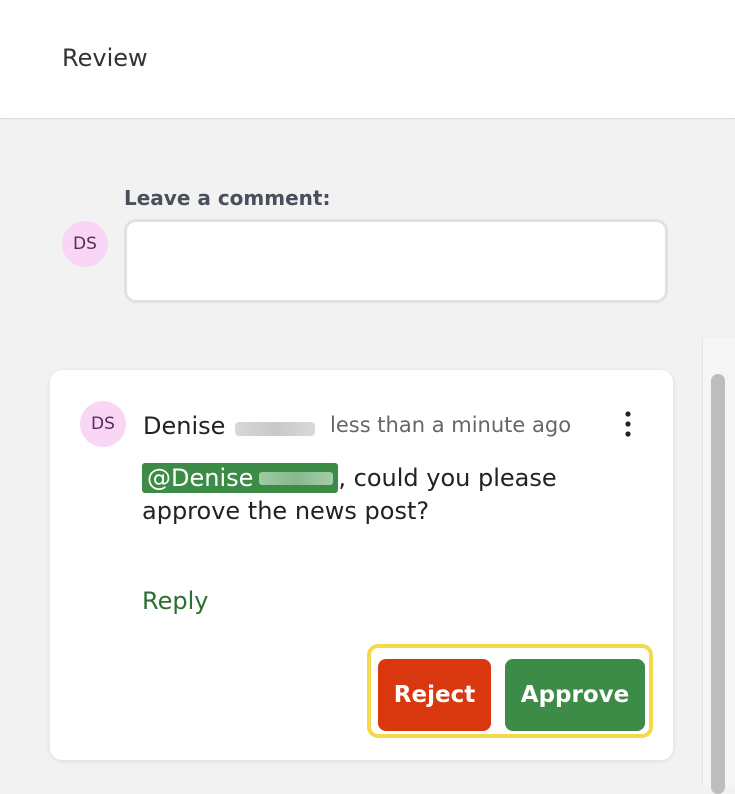 The height and width of the screenshot is (794, 735). What do you see at coordinates (175, 601) in the screenshot?
I see `reply-link: Reply` at bounding box center [175, 601].